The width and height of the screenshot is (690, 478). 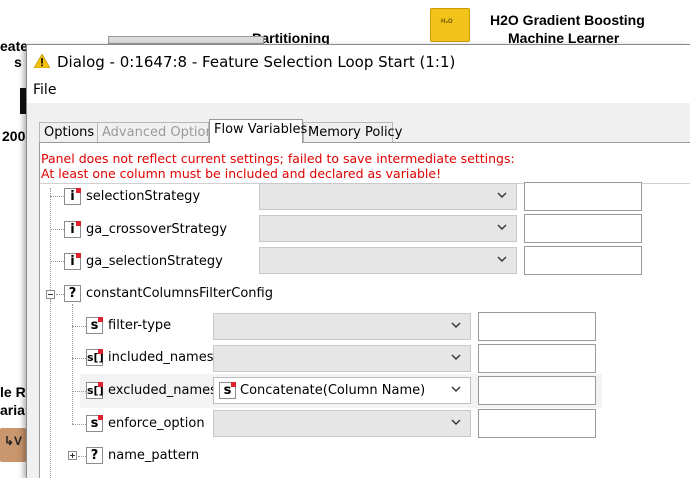 What do you see at coordinates (154, 261) in the screenshot?
I see `row-label-ga-selection-strategy: ga_selectionStrategy` at bounding box center [154, 261].